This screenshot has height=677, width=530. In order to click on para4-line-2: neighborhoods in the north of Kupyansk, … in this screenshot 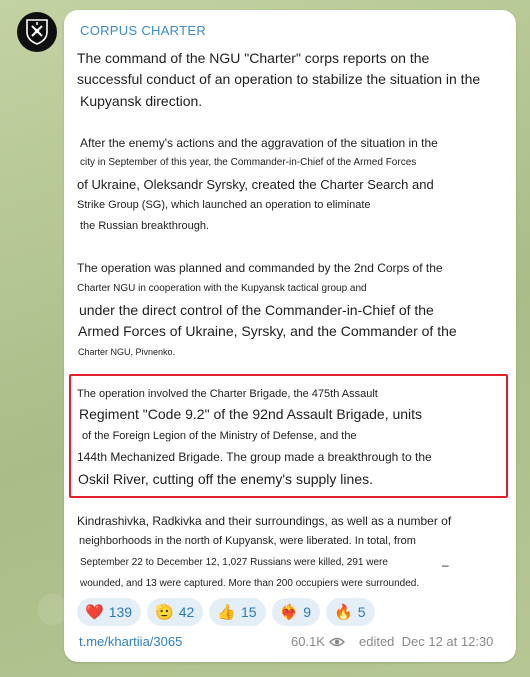, I will do `click(247, 541)`.